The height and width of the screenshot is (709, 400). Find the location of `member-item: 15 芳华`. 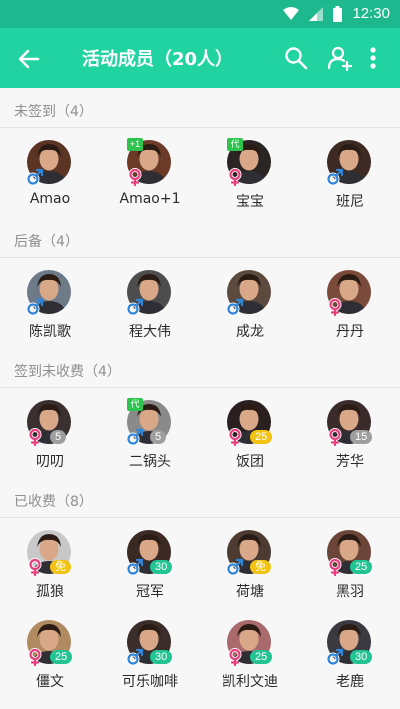

member-item: 15 芳华 is located at coordinates (350, 438).